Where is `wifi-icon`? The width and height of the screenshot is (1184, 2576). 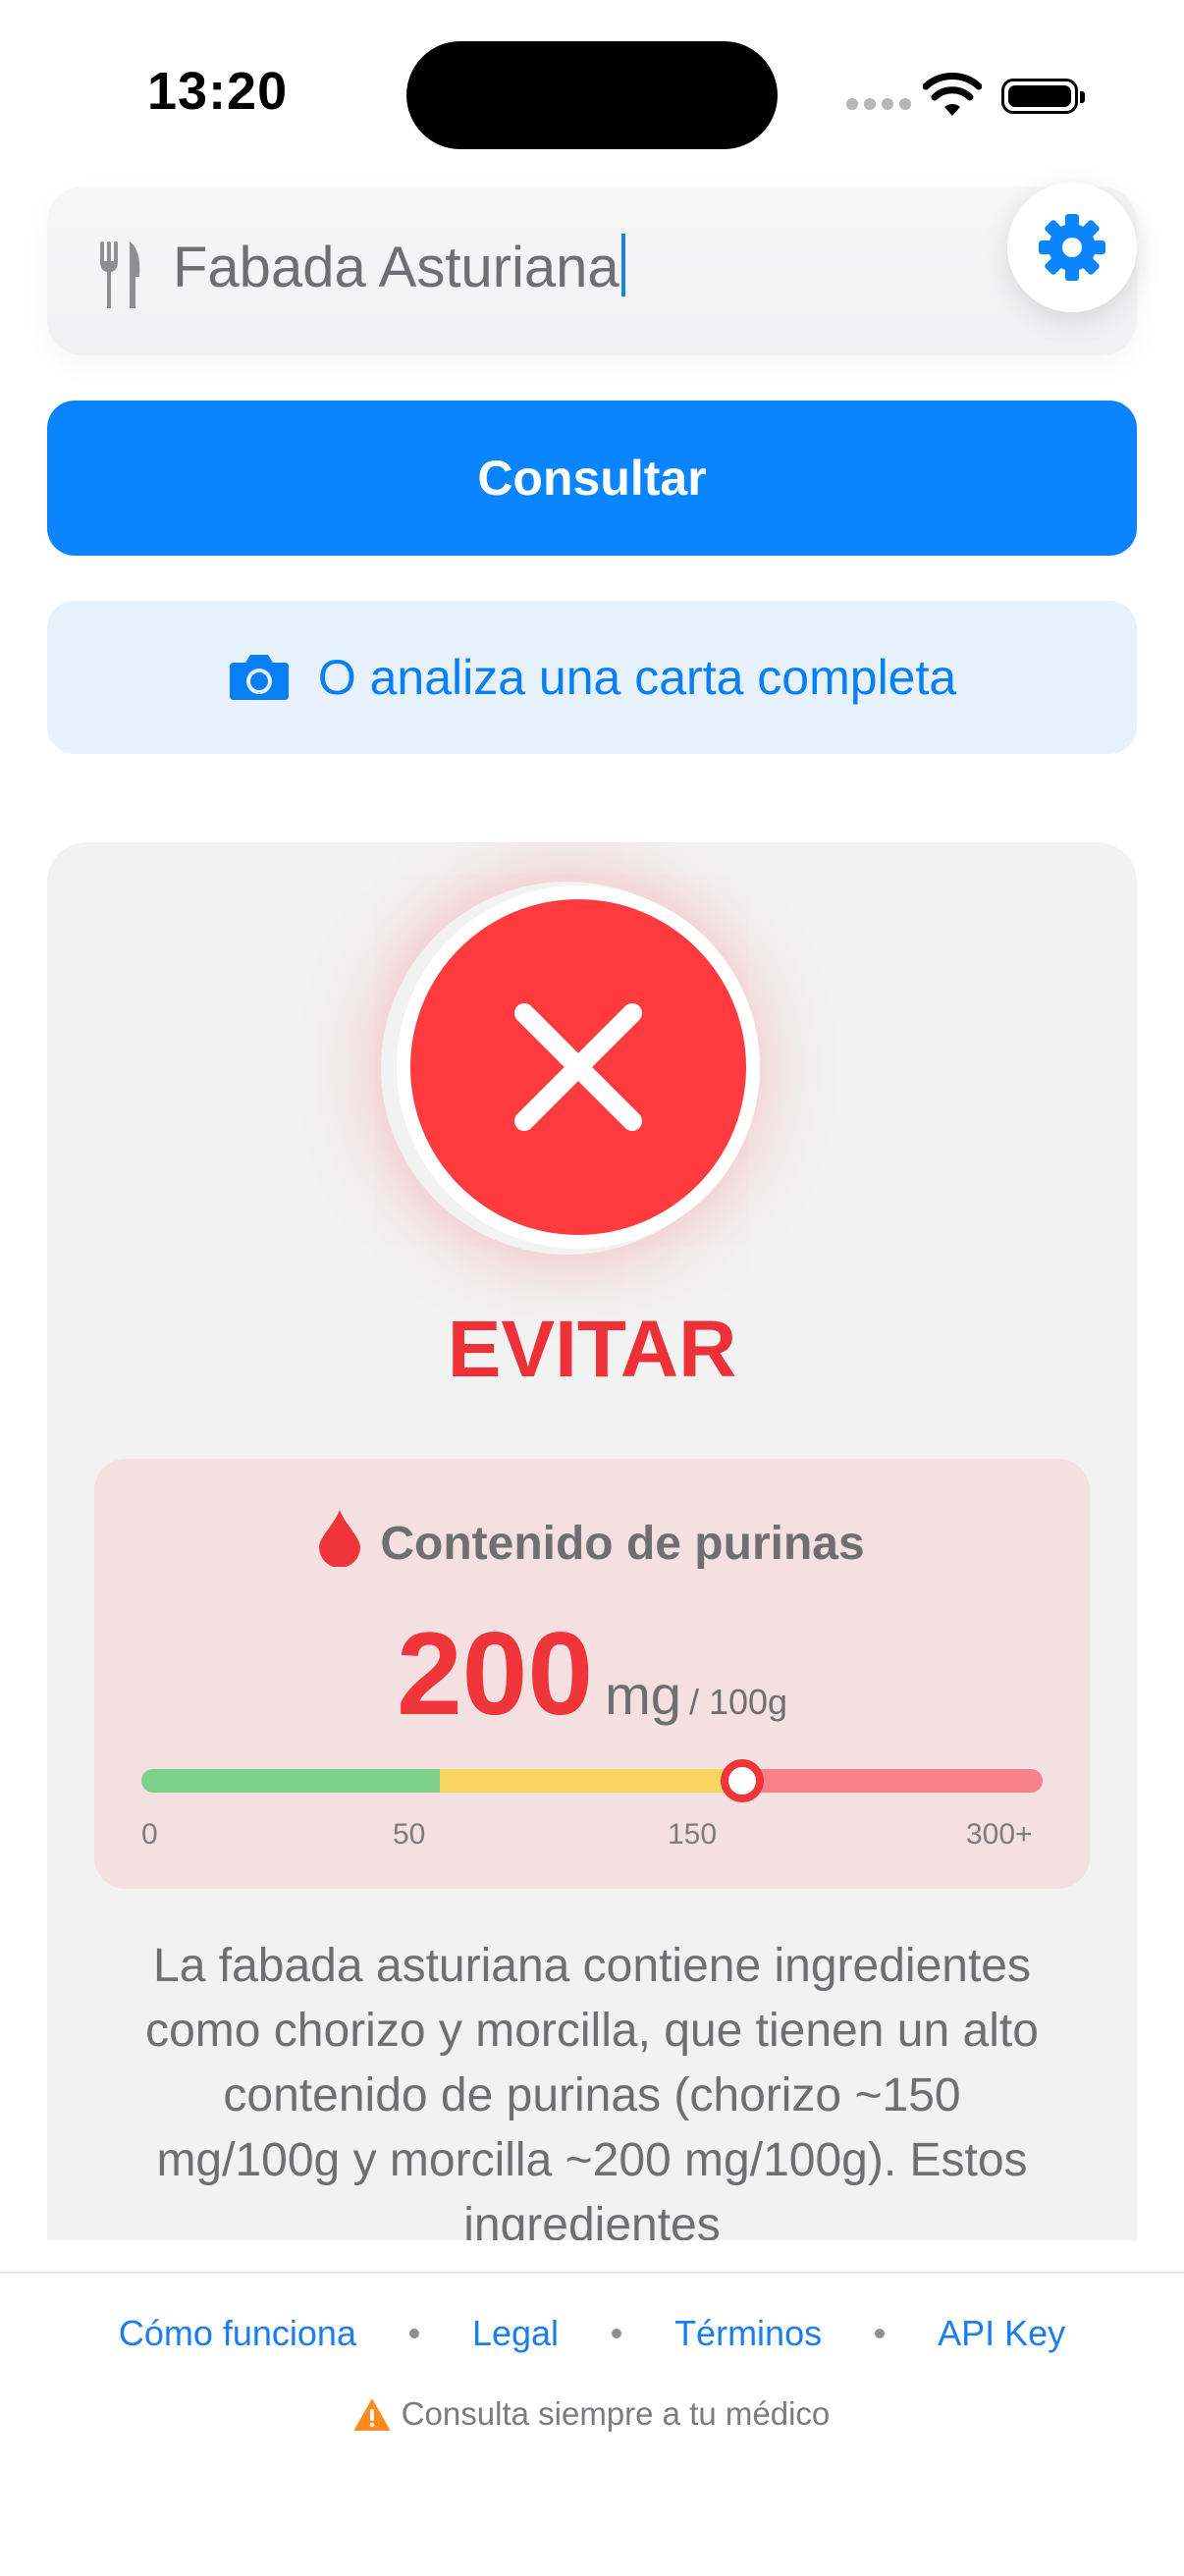
wifi-icon is located at coordinates (952, 94).